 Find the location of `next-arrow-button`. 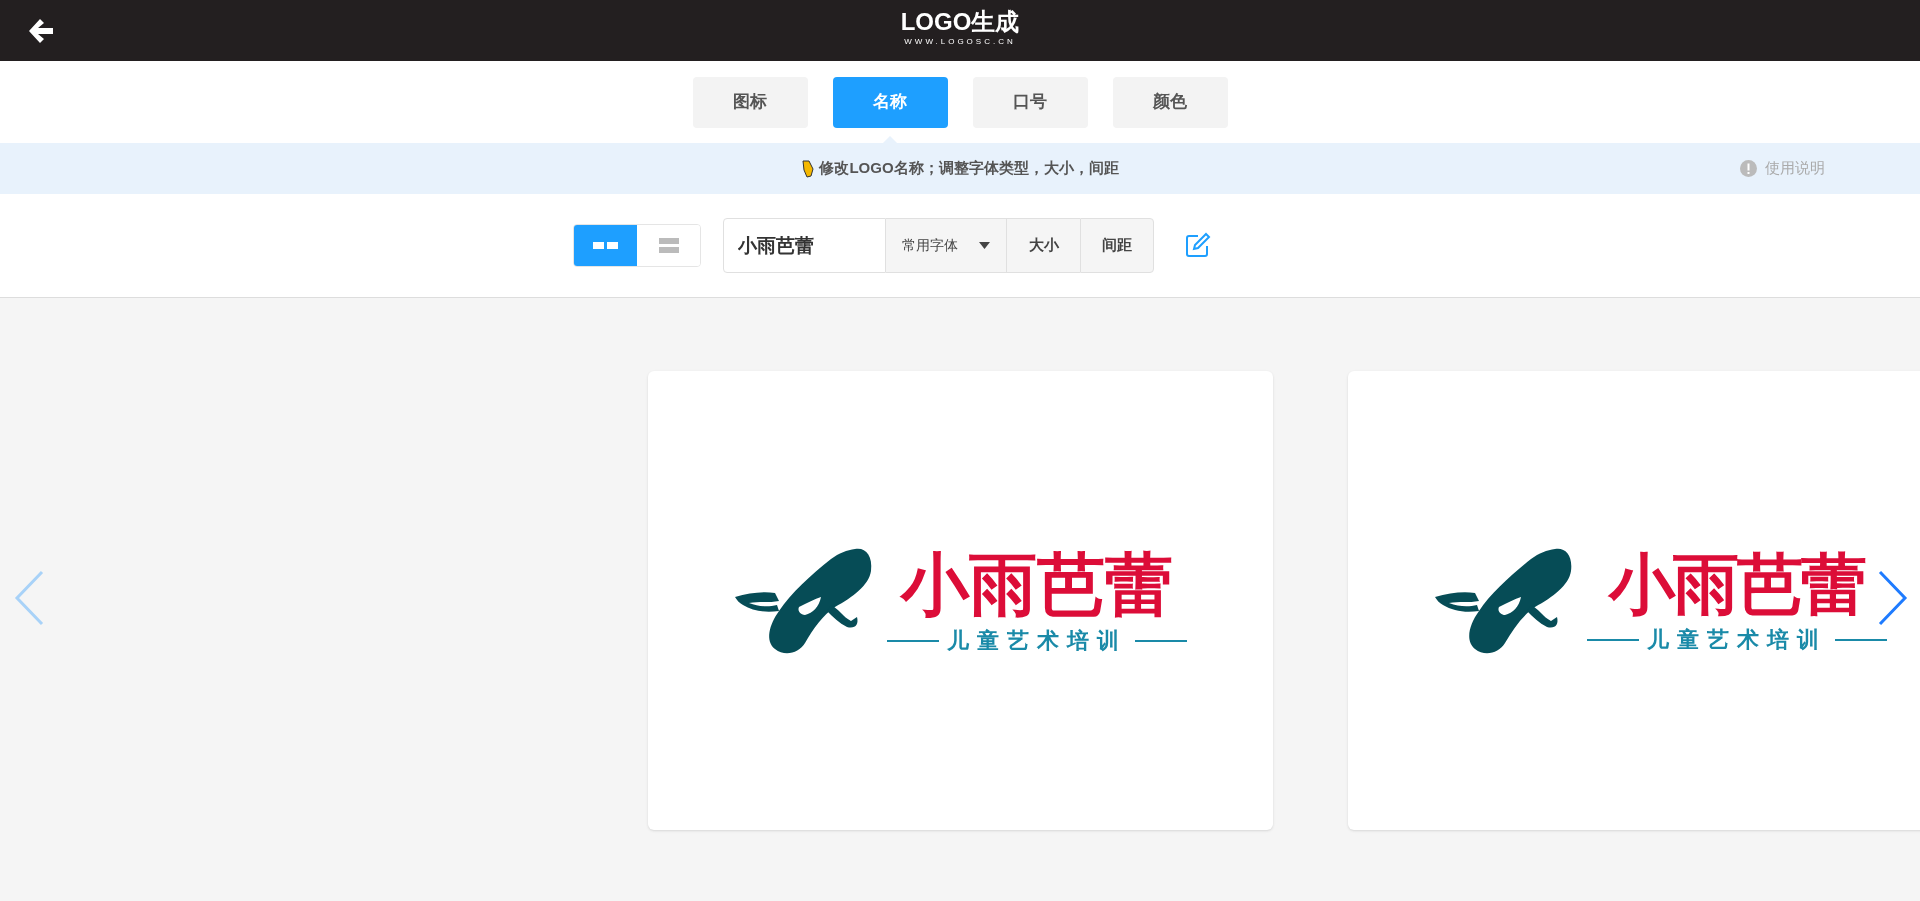

next-arrow-button is located at coordinates (1893, 598).